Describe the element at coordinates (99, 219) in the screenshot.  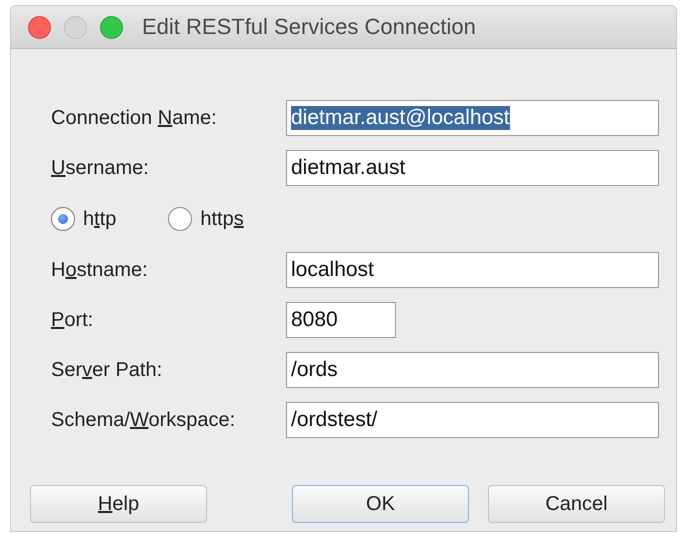
I see `radio-label: http` at that location.